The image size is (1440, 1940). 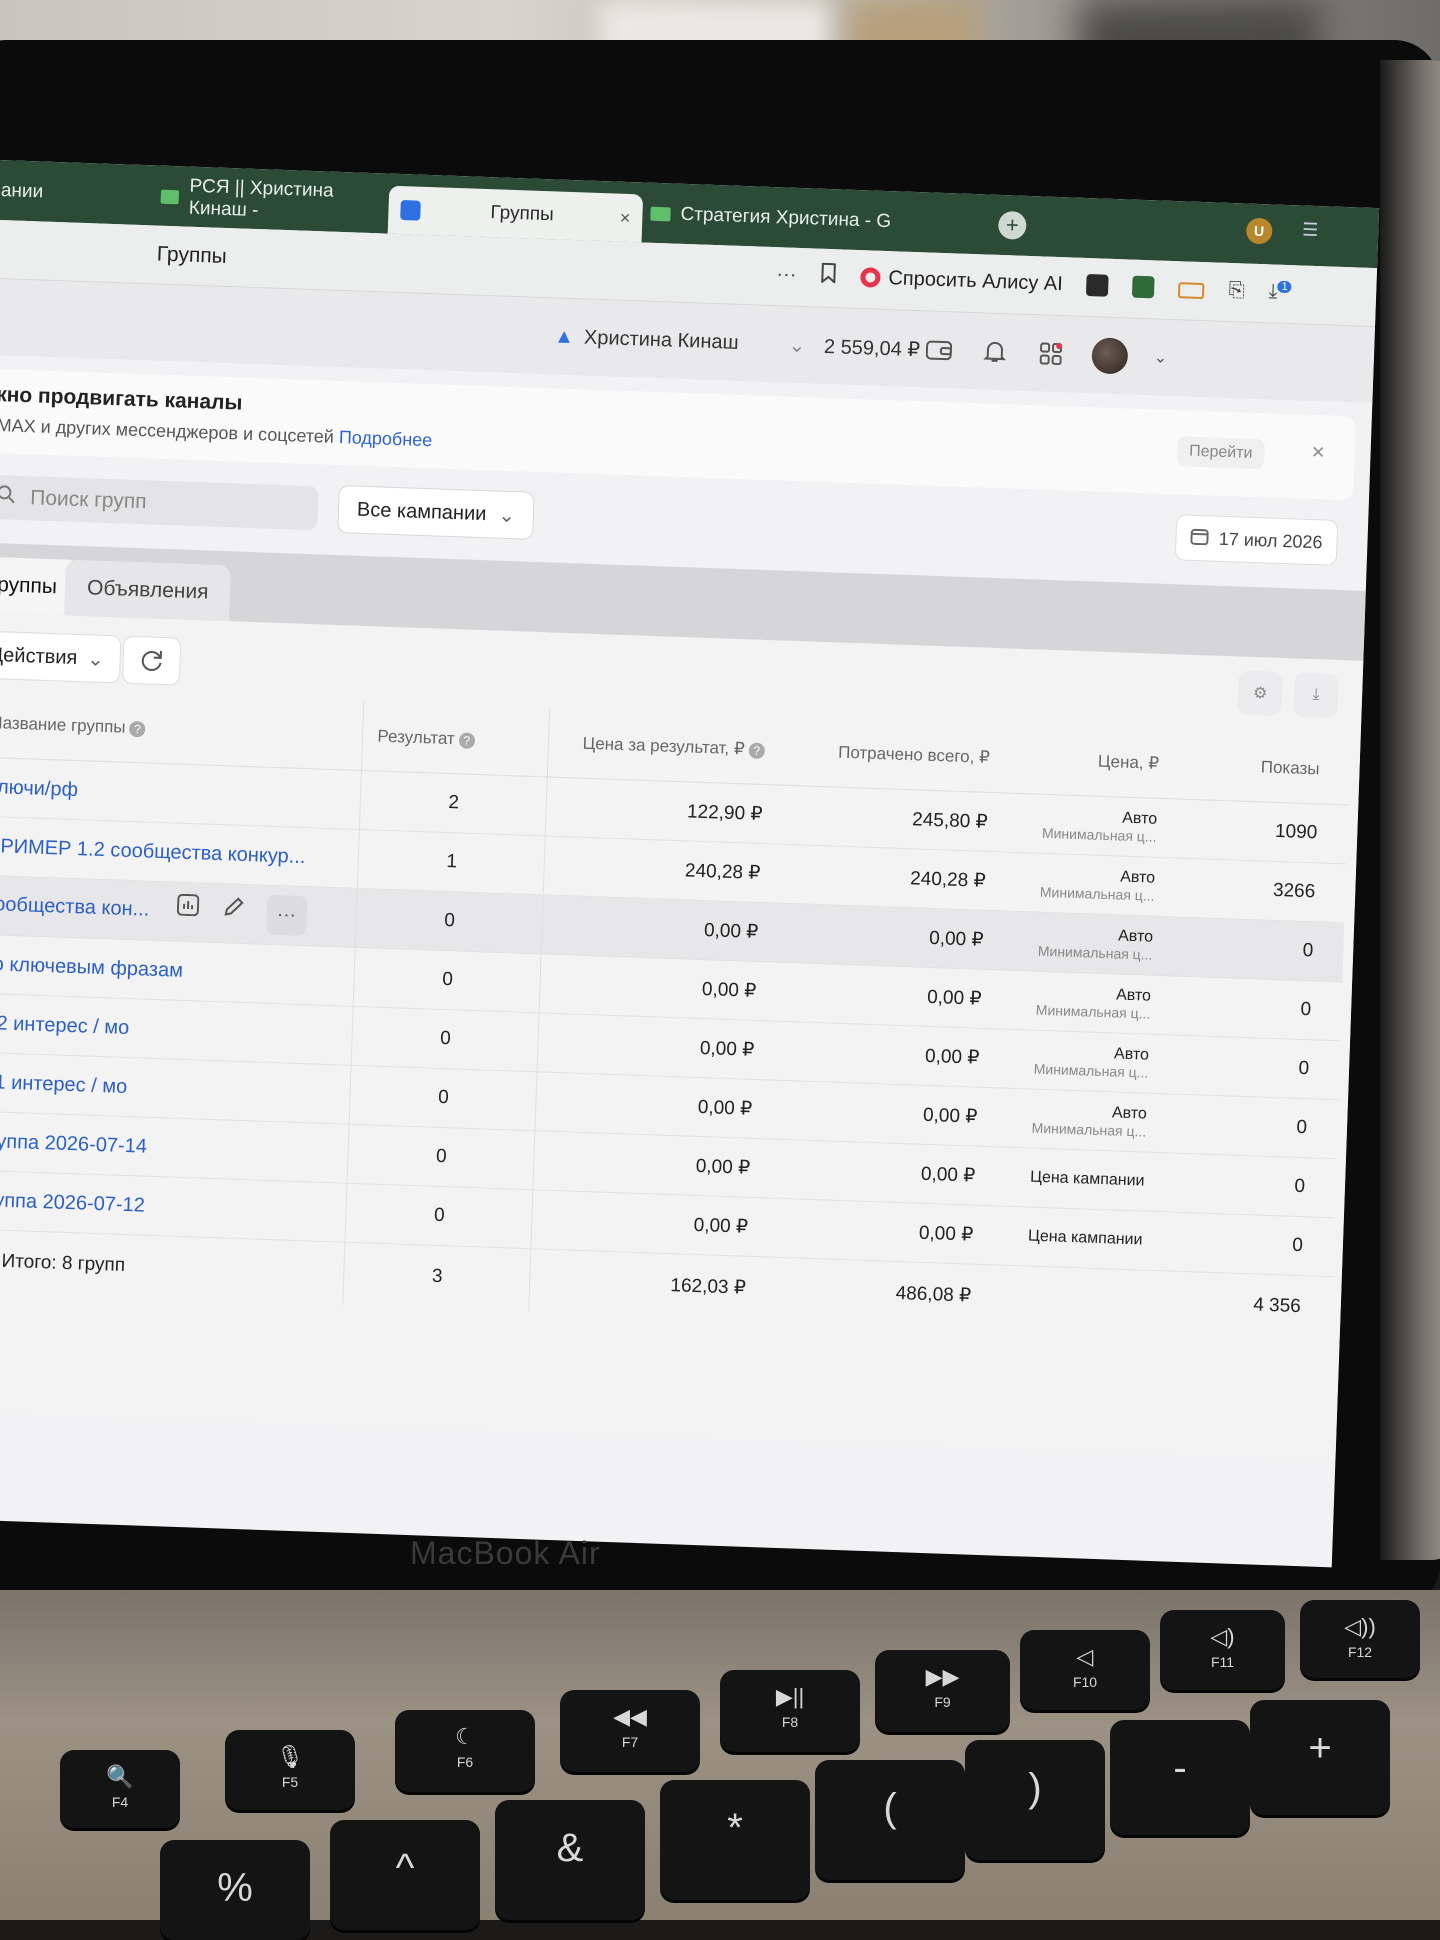 I want to click on balance: 2 559,04 ₽, so click(x=872, y=348).